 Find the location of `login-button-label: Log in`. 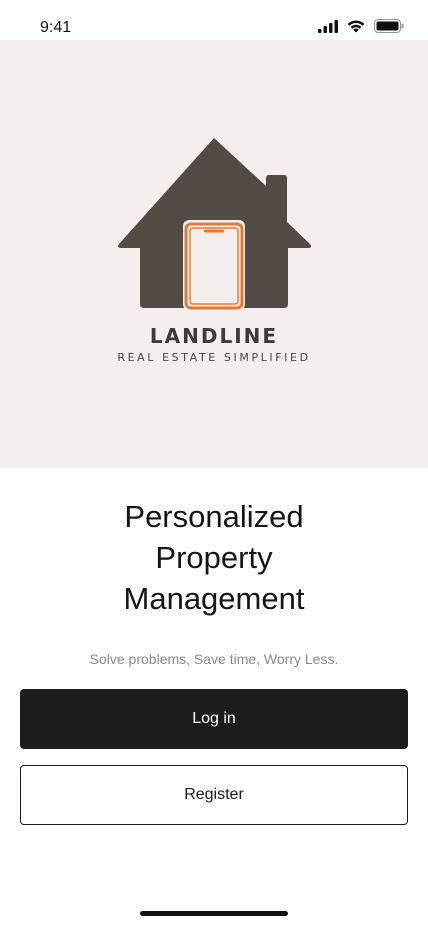

login-button-label: Log in is located at coordinates (214, 718).